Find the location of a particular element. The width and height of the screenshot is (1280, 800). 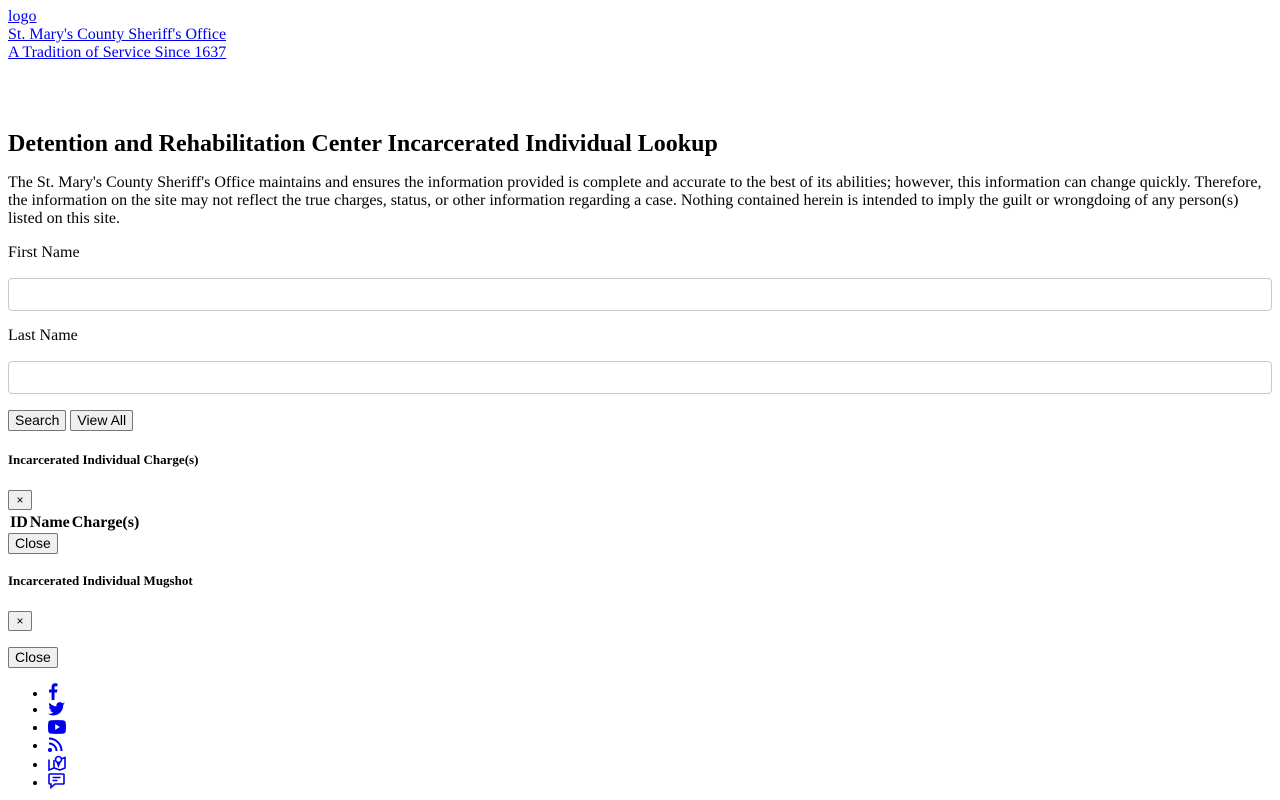

first-name-input is located at coordinates (640, 294).